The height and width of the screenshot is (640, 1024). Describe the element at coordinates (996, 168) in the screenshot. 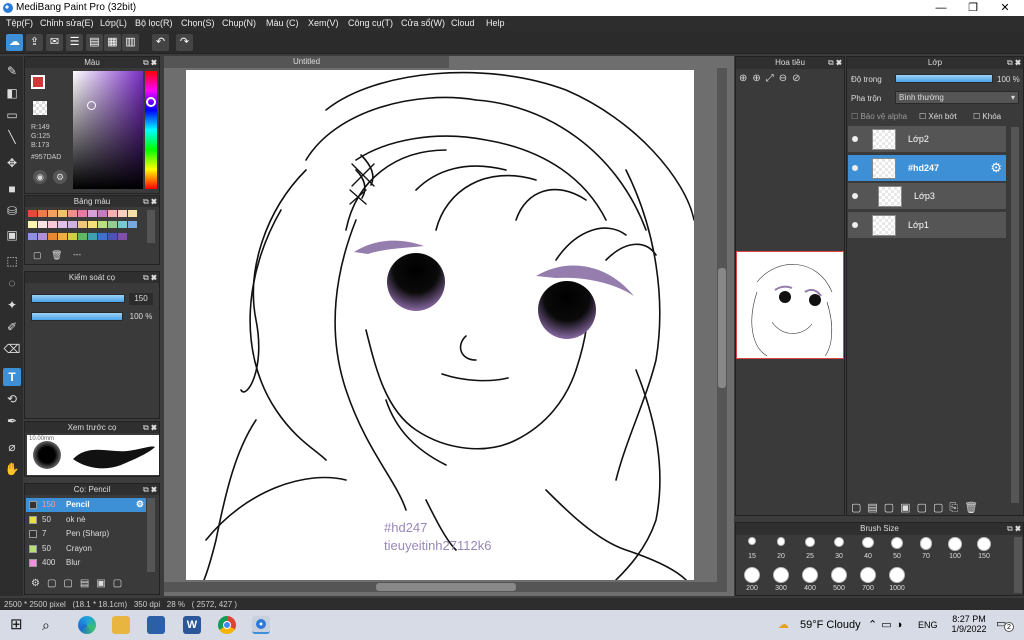

I see `layer-settings-icon: ⚙` at that location.